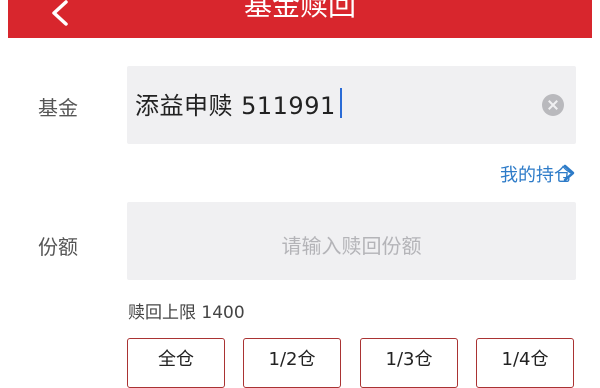  Describe the element at coordinates (162, 313) in the screenshot. I see `redeem-limit-label: 赎回上限` at that location.